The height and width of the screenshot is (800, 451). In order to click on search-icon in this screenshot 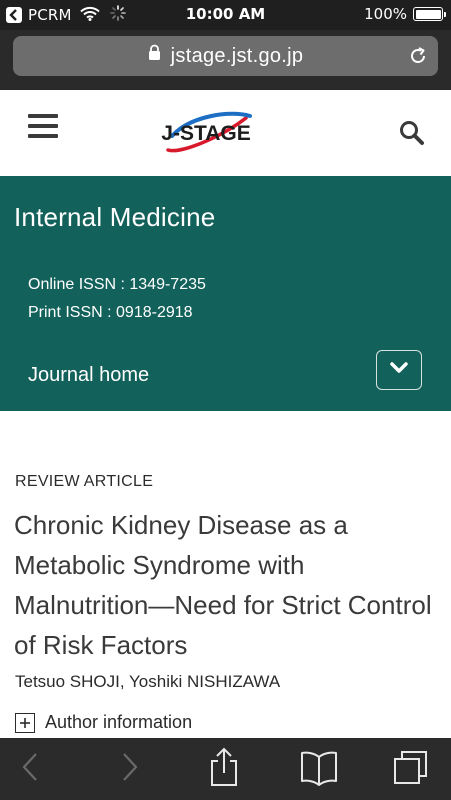, I will do `click(412, 135)`.